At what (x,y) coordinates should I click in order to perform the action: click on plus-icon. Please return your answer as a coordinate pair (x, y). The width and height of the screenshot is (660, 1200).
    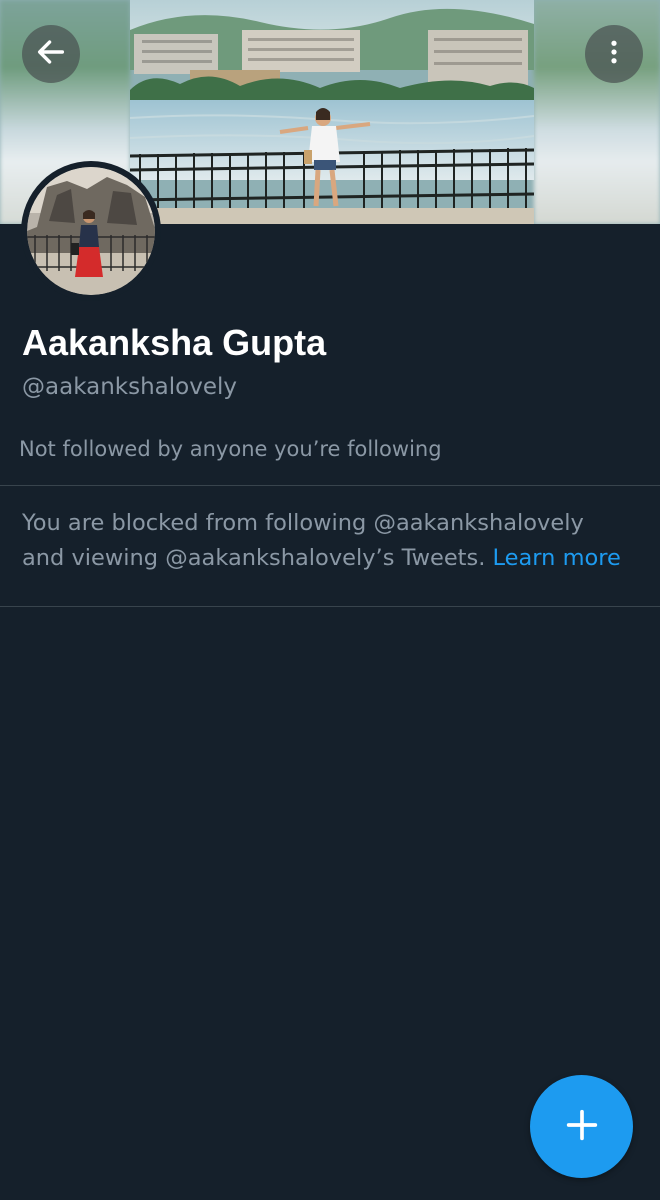
    Looking at the image, I should click on (582, 1127).